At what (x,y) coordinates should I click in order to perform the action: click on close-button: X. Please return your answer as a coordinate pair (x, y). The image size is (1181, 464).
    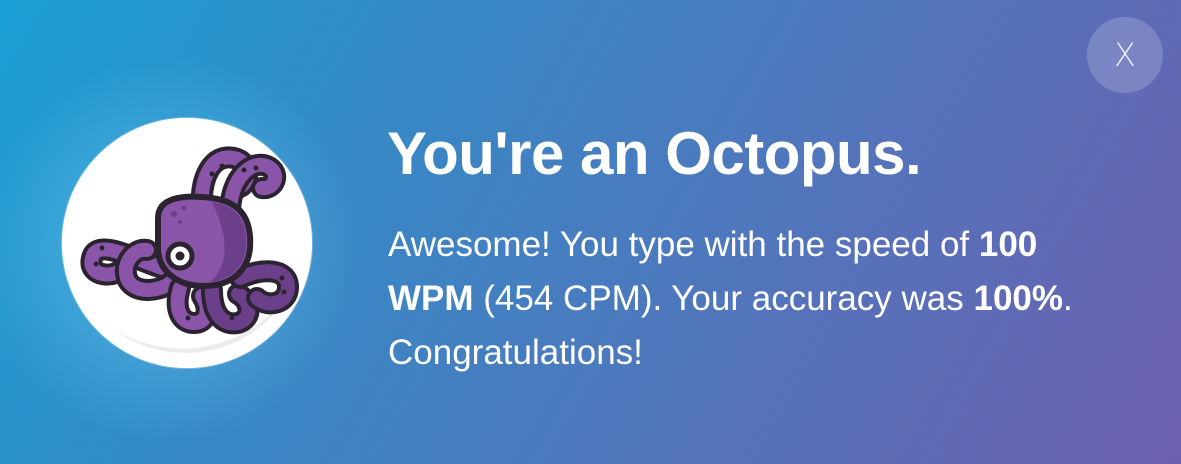
    Looking at the image, I should click on (1125, 55).